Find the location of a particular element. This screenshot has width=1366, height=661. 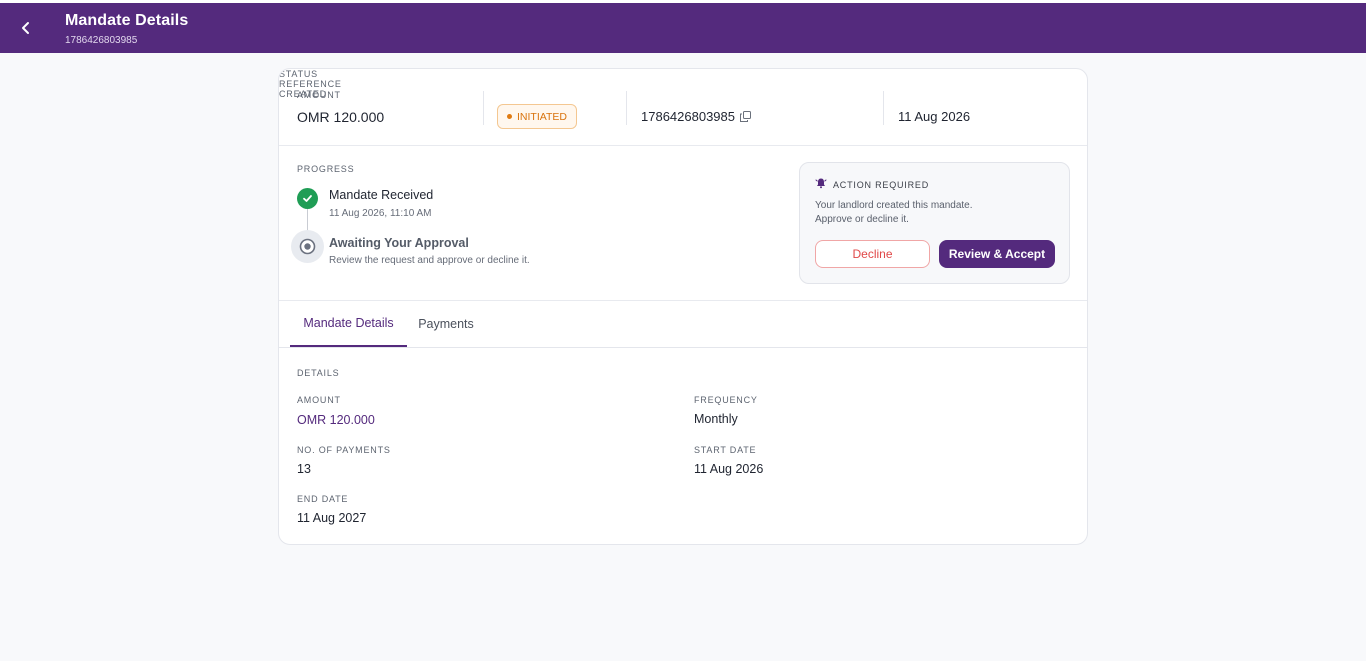

back-button is located at coordinates (26, 28).